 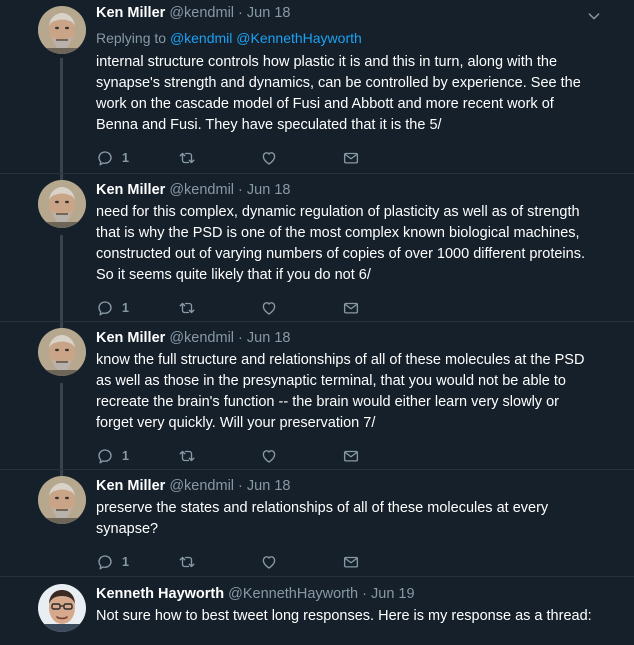 I want to click on replying-to: Replying to @kendmil @KennethHayworth, so click(x=347, y=38).